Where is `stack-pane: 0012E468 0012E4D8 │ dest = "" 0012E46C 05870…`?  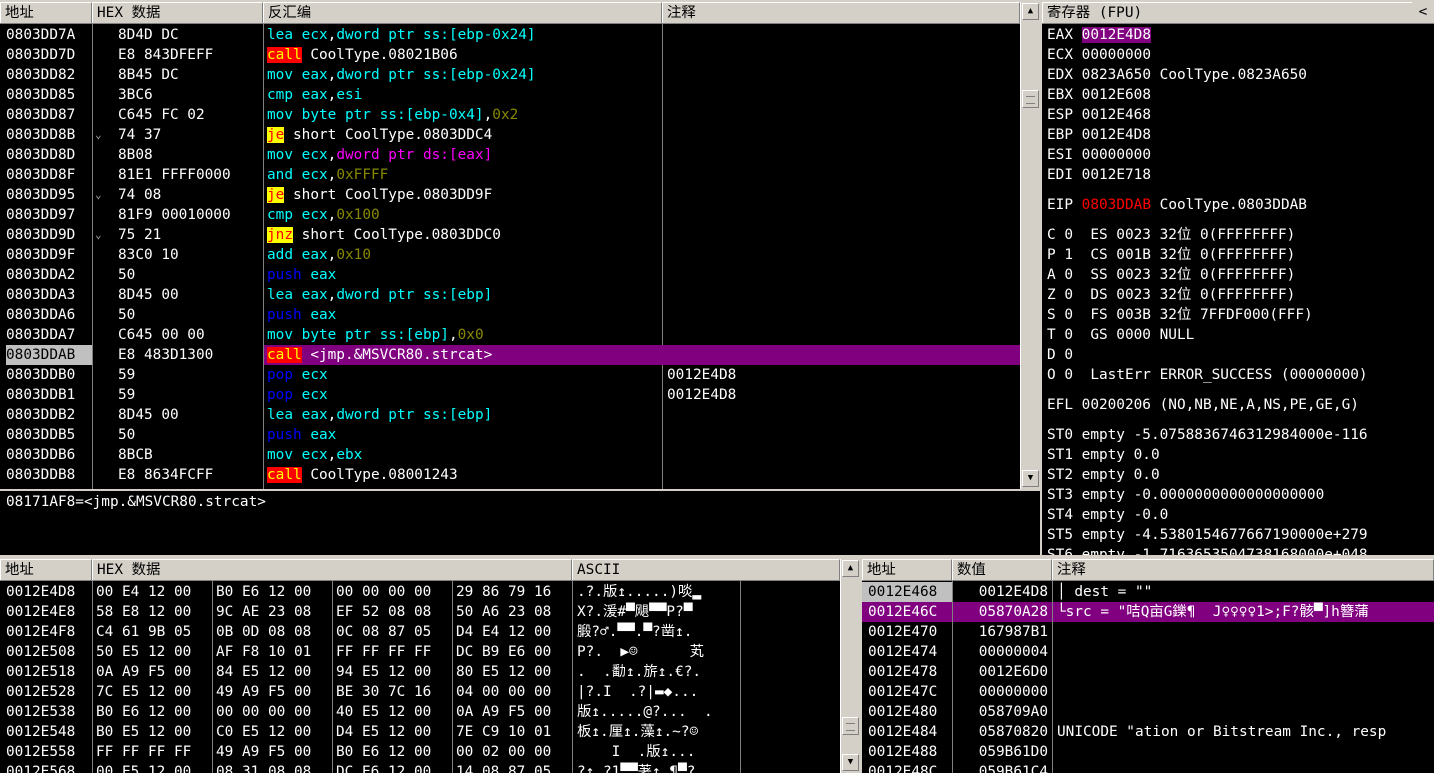 stack-pane: 0012E468 0012E4D8 │ dest = "" 0012E46C 05870… is located at coordinates (1148, 677).